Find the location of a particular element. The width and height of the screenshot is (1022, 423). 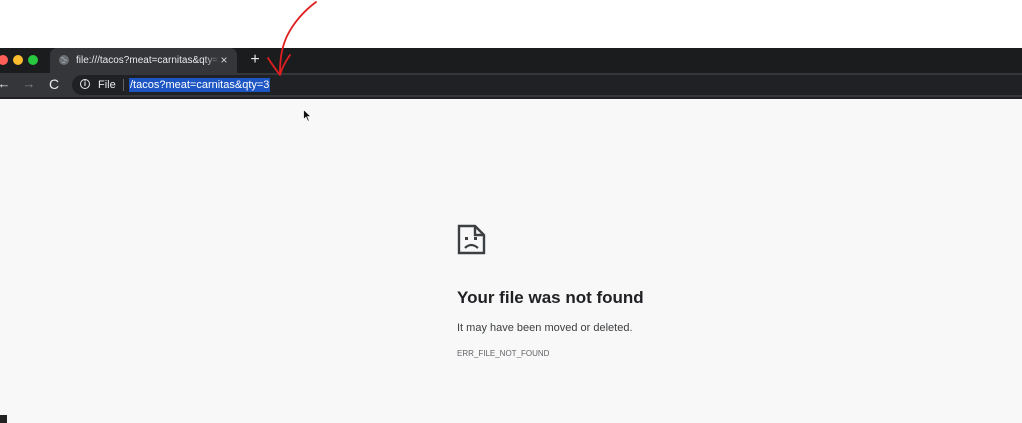

scheme-label: File is located at coordinates (107, 85).